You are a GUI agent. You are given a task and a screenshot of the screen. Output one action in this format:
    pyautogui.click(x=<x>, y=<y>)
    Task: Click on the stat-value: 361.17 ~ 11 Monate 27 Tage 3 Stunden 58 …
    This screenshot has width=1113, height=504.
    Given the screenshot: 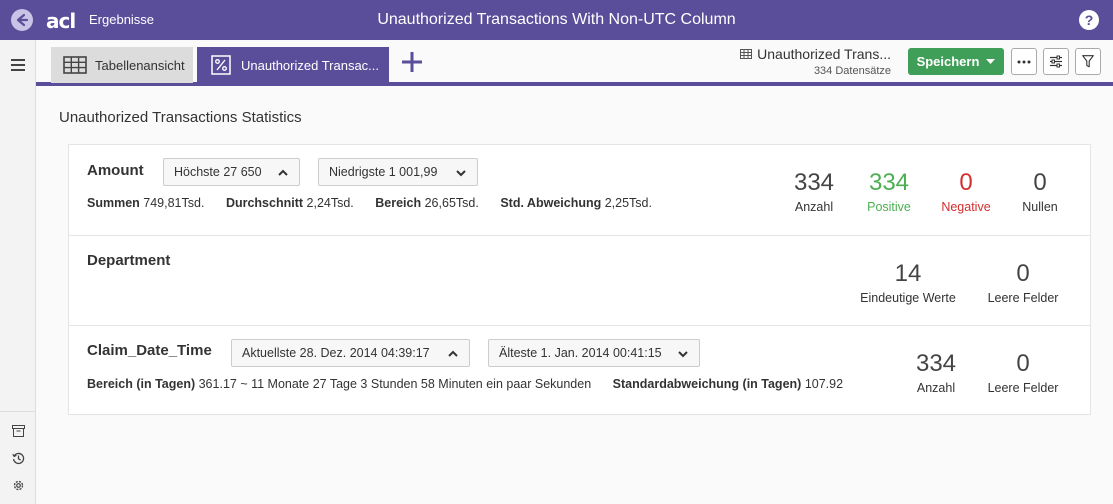 What is the action you would take?
    pyautogui.click(x=395, y=384)
    